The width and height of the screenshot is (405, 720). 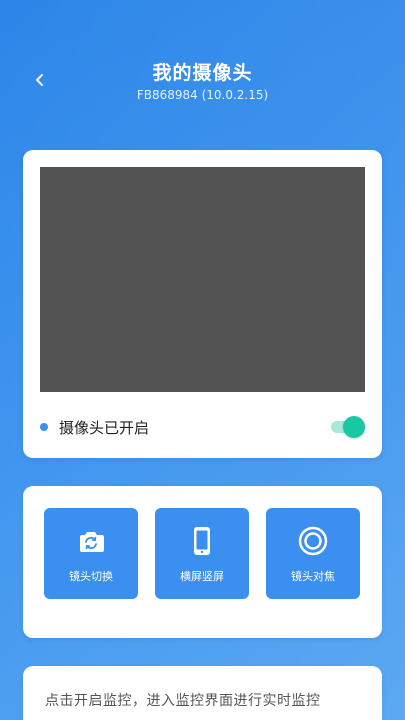 I want to click on camera-toggle, so click(x=346, y=427).